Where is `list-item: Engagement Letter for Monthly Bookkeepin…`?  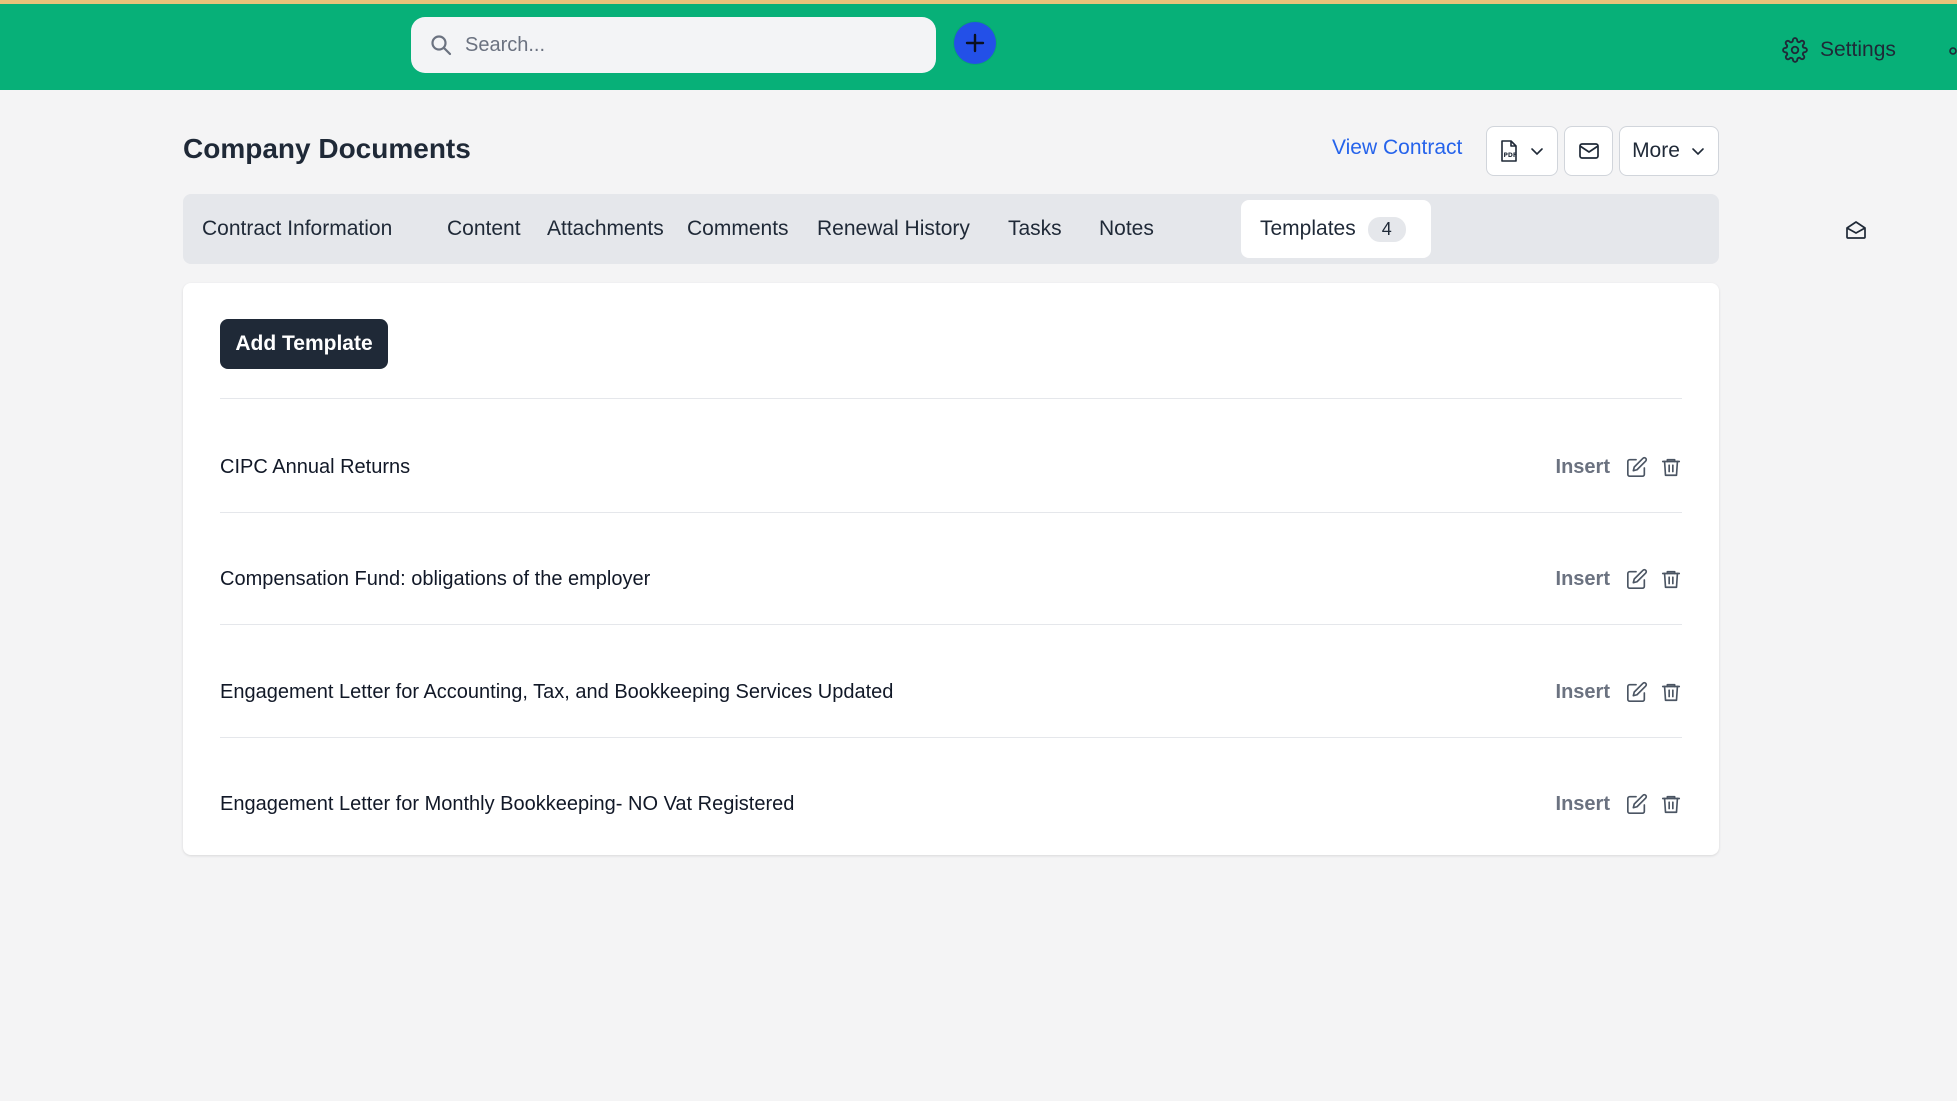 list-item: Engagement Letter for Monthly Bookkeepin… is located at coordinates (951, 804).